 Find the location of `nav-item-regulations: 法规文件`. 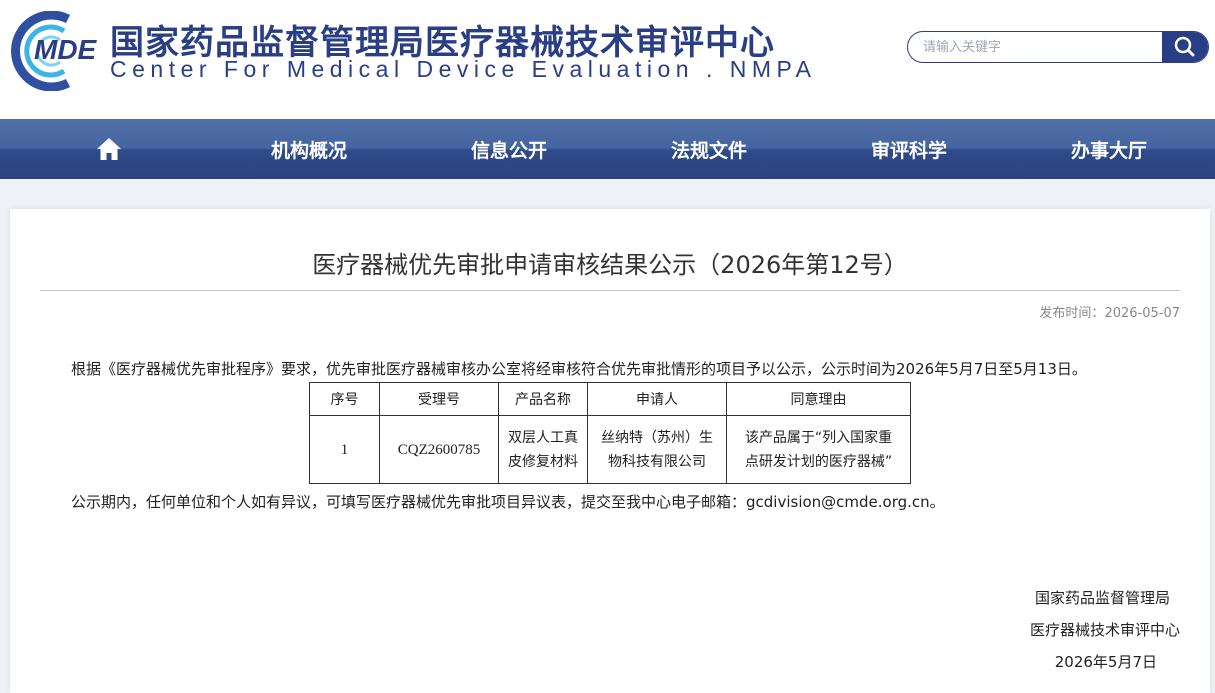

nav-item-regulations: 法规文件 is located at coordinates (709, 149).